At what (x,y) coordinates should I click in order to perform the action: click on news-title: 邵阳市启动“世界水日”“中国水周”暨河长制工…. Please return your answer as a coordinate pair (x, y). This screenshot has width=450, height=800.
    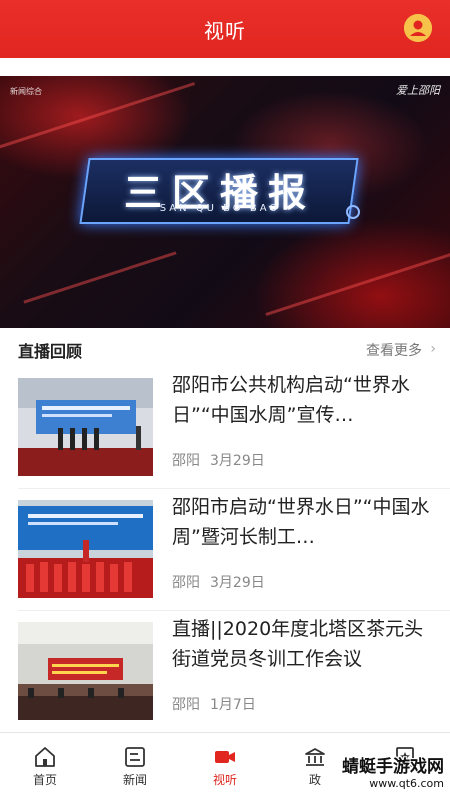
    Looking at the image, I should click on (301, 522).